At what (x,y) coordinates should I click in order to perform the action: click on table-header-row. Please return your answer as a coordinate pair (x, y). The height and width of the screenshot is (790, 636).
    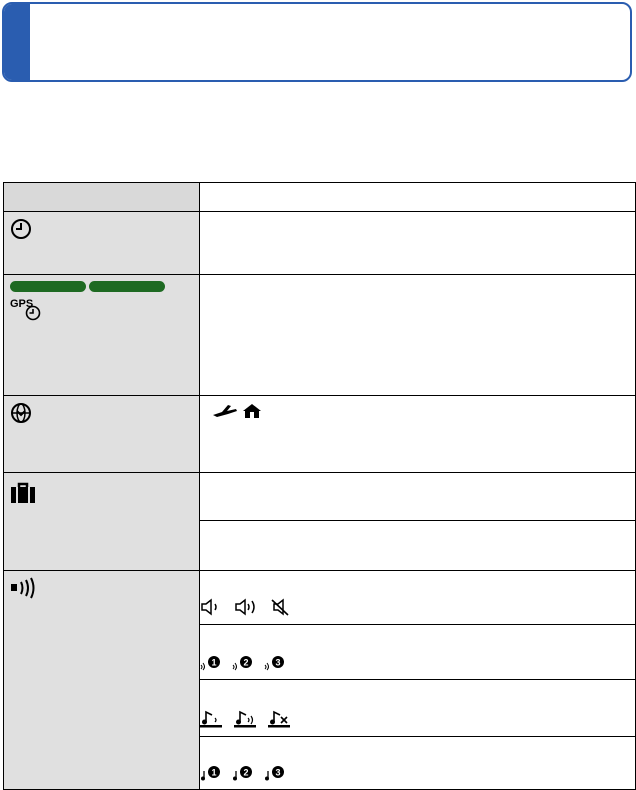
    Looking at the image, I should click on (319, 197).